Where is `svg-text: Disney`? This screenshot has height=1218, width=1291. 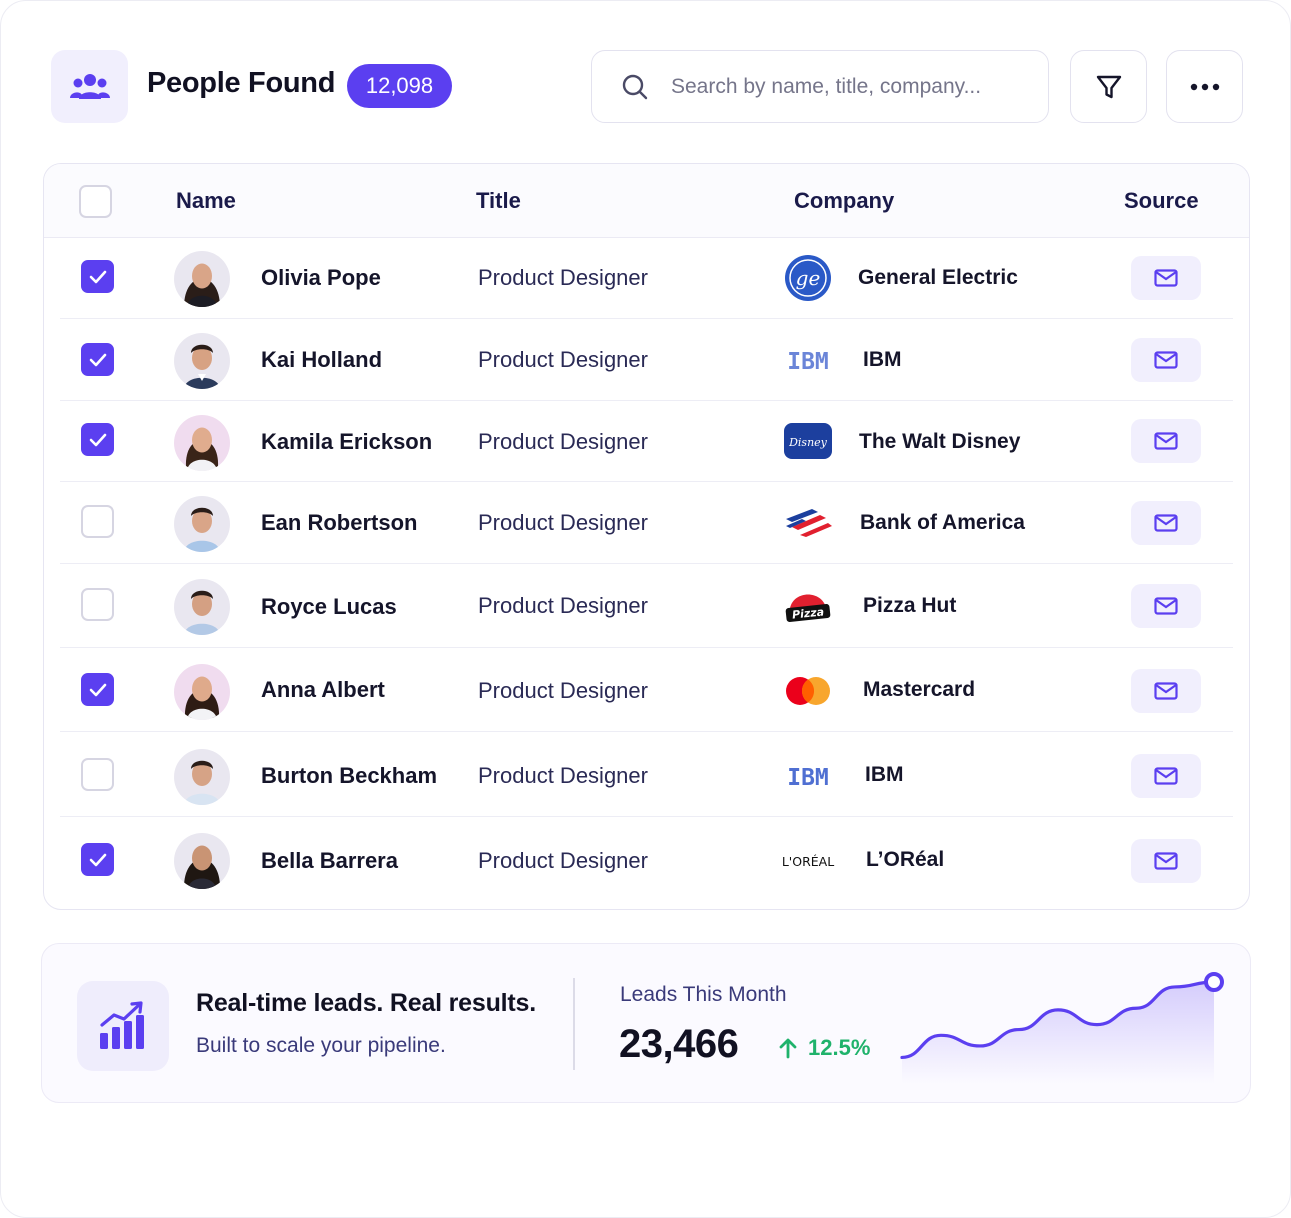 svg-text: Disney is located at coordinates (808, 442).